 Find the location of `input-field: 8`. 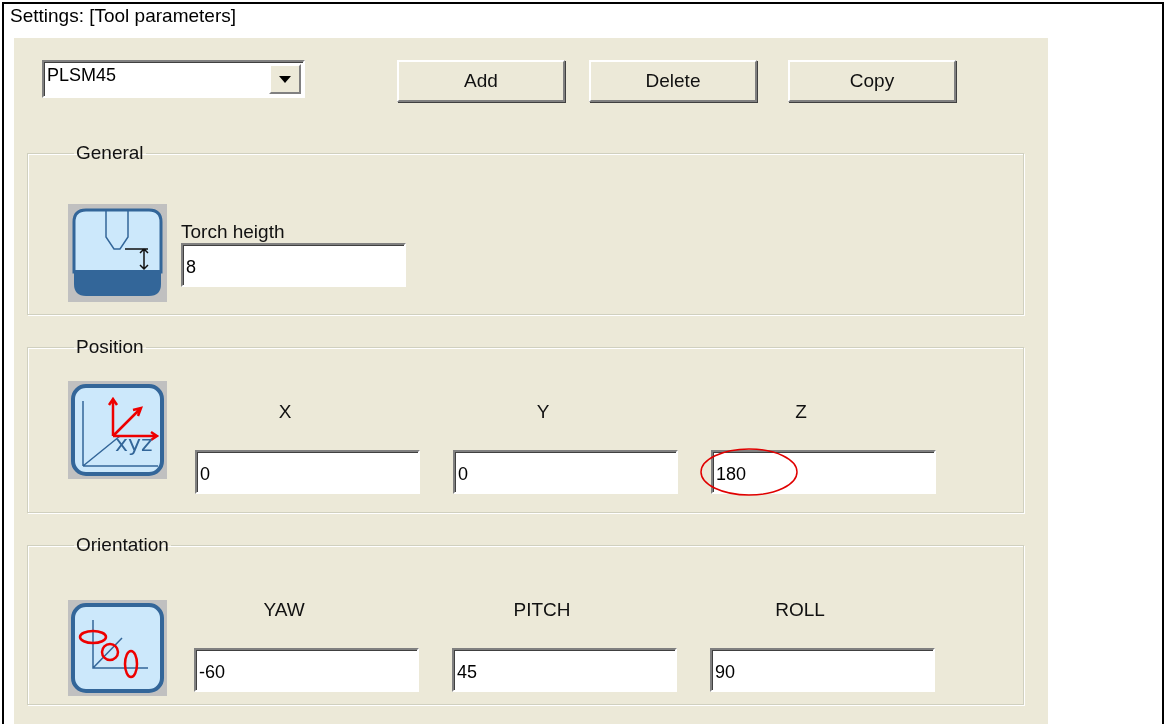

input-field: 8 is located at coordinates (293, 265).